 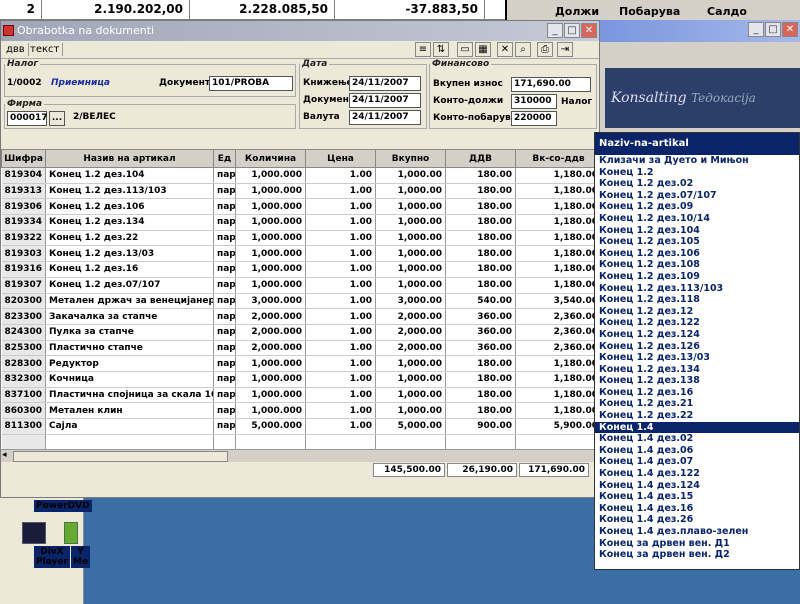 What do you see at coordinates (697, 439) in the screenshot?
I see `list-item: Конец 1.4 дез.02` at bounding box center [697, 439].